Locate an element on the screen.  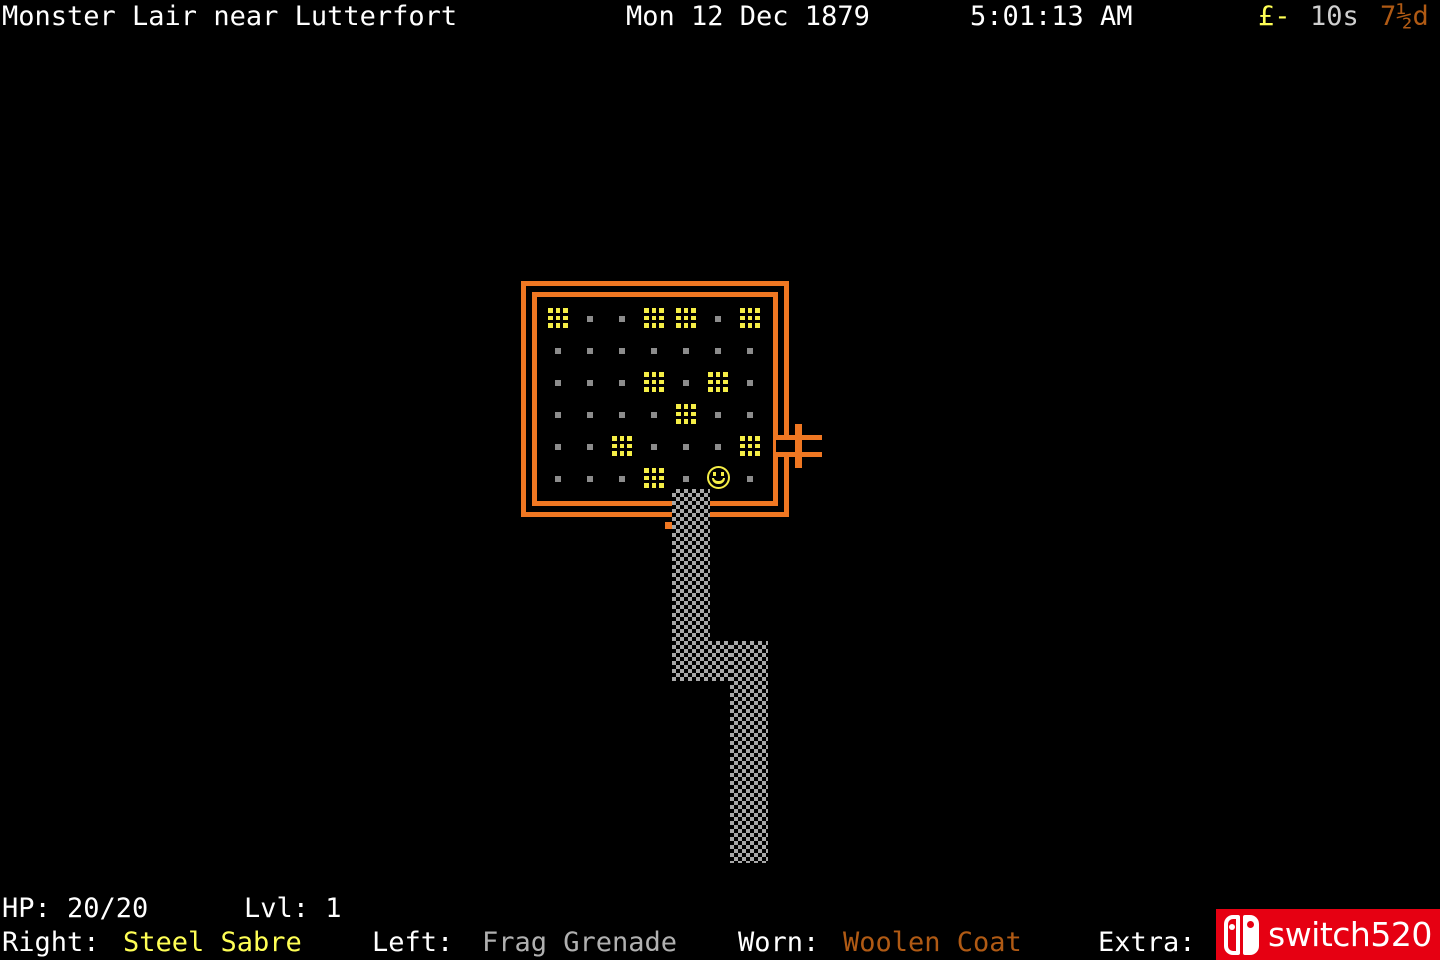
level-stat: Lvl: 1 is located at coordinates (293, 908).